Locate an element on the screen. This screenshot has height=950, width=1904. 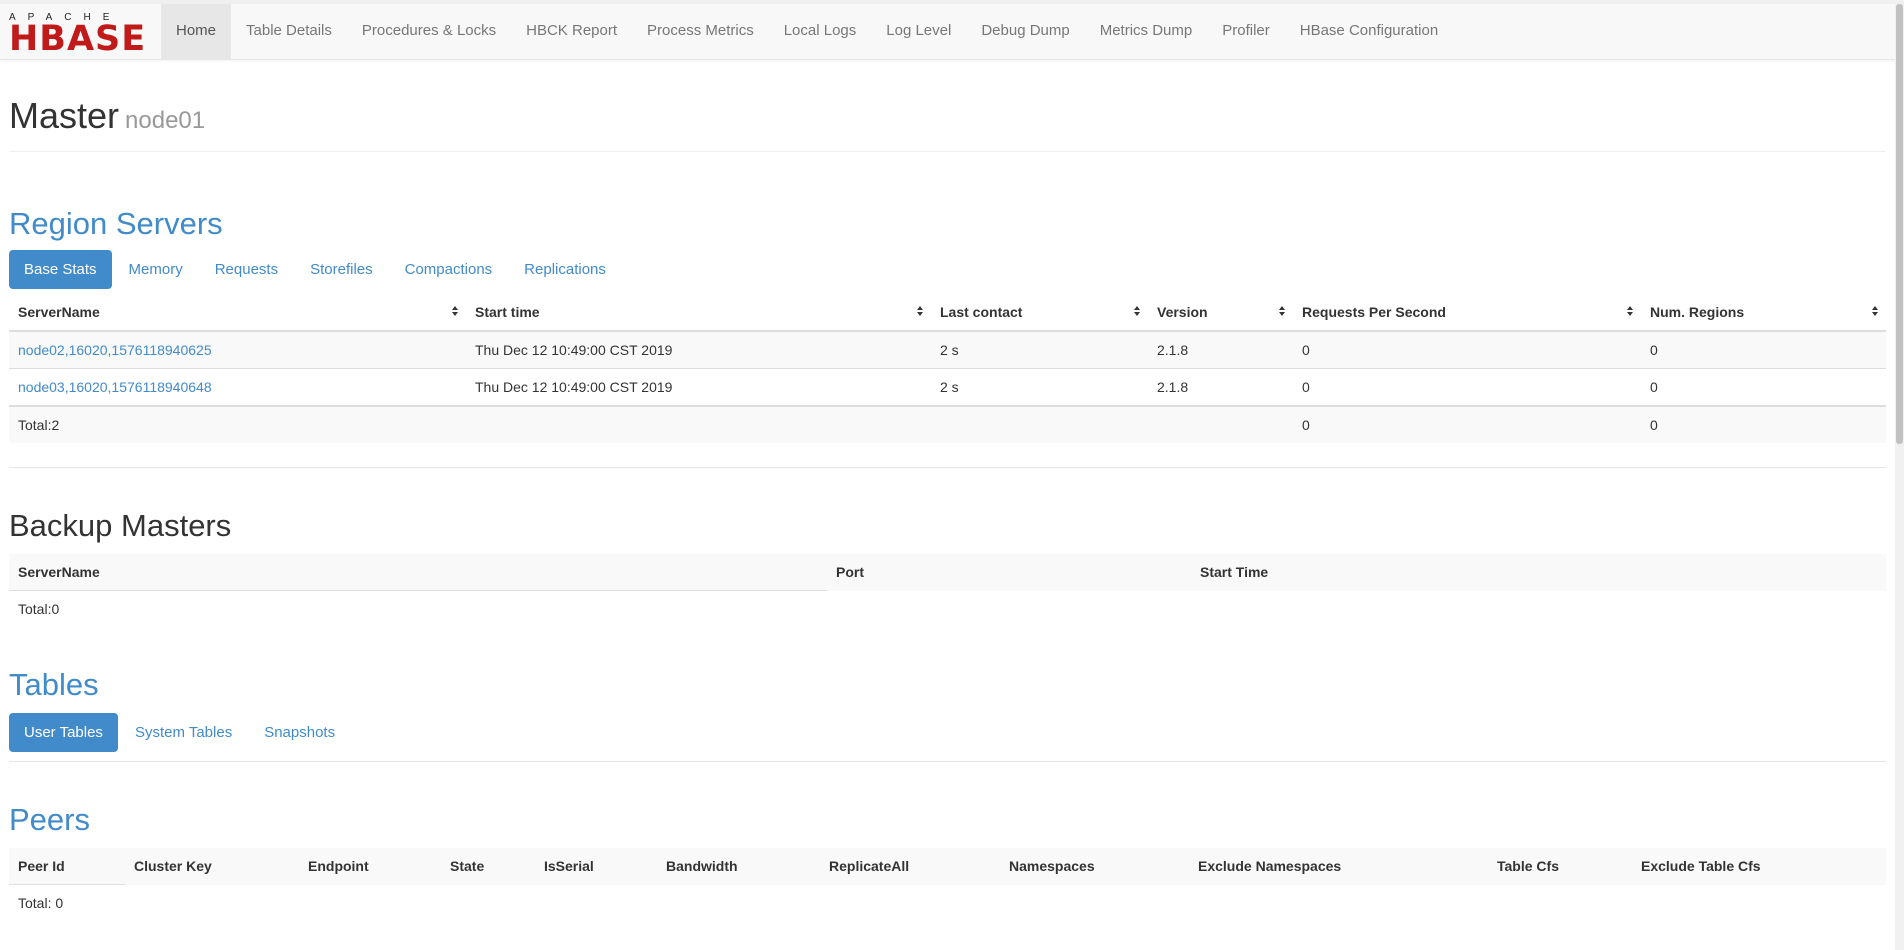
backup-masters-table: ServerName Port Start Time Total:0 is located at coordinates (947, 590).